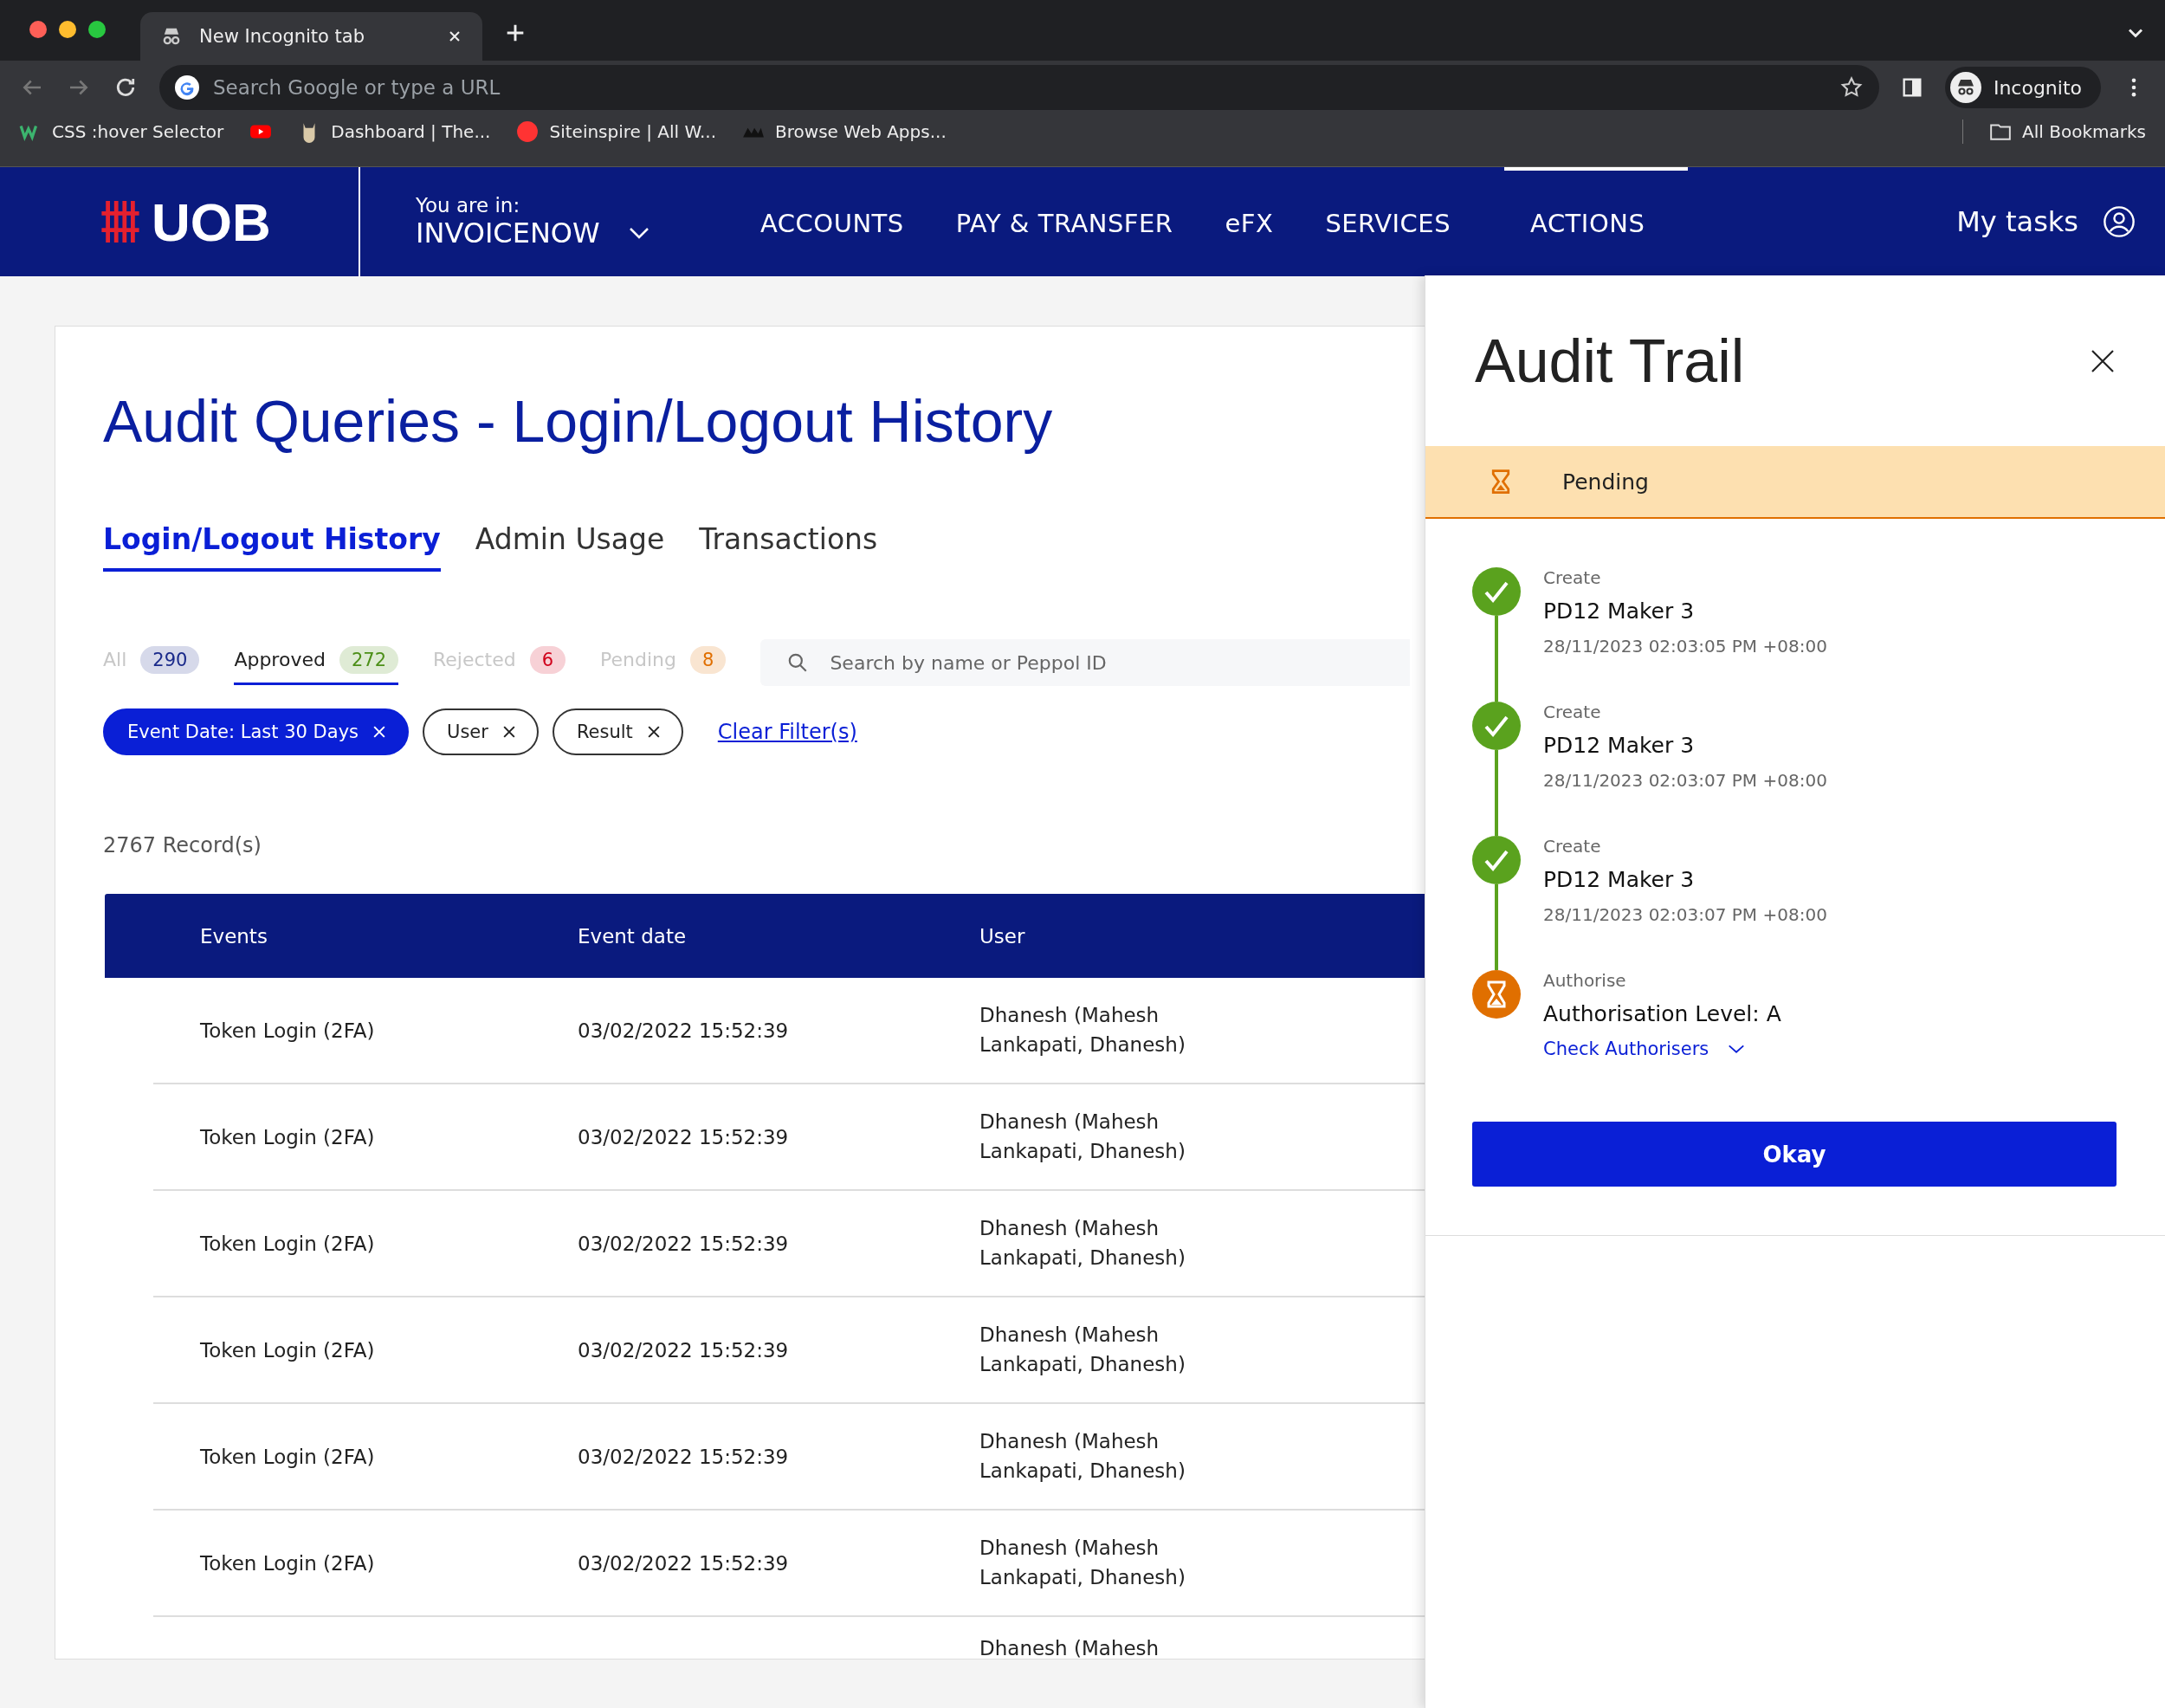 The height and width of the screenshot is (1708, 2165). I want to click on uob-logo: UOB, so click(180, 221).